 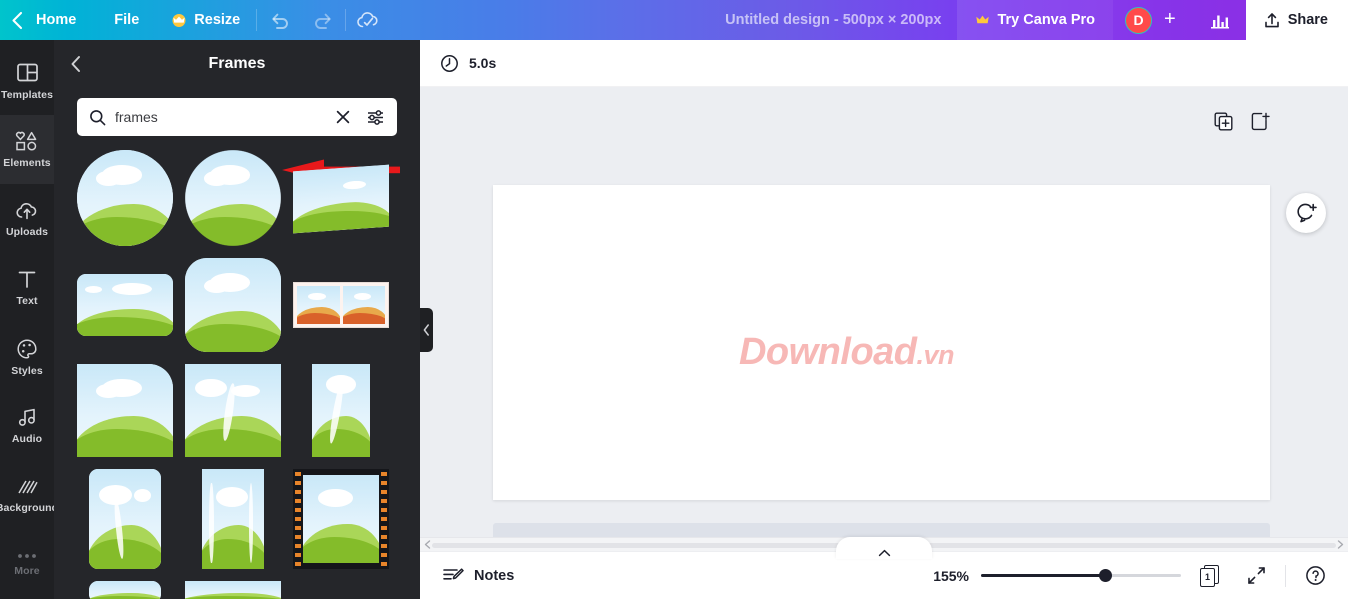 I want to click on caret-left-icon, so click(x=427, y=544).